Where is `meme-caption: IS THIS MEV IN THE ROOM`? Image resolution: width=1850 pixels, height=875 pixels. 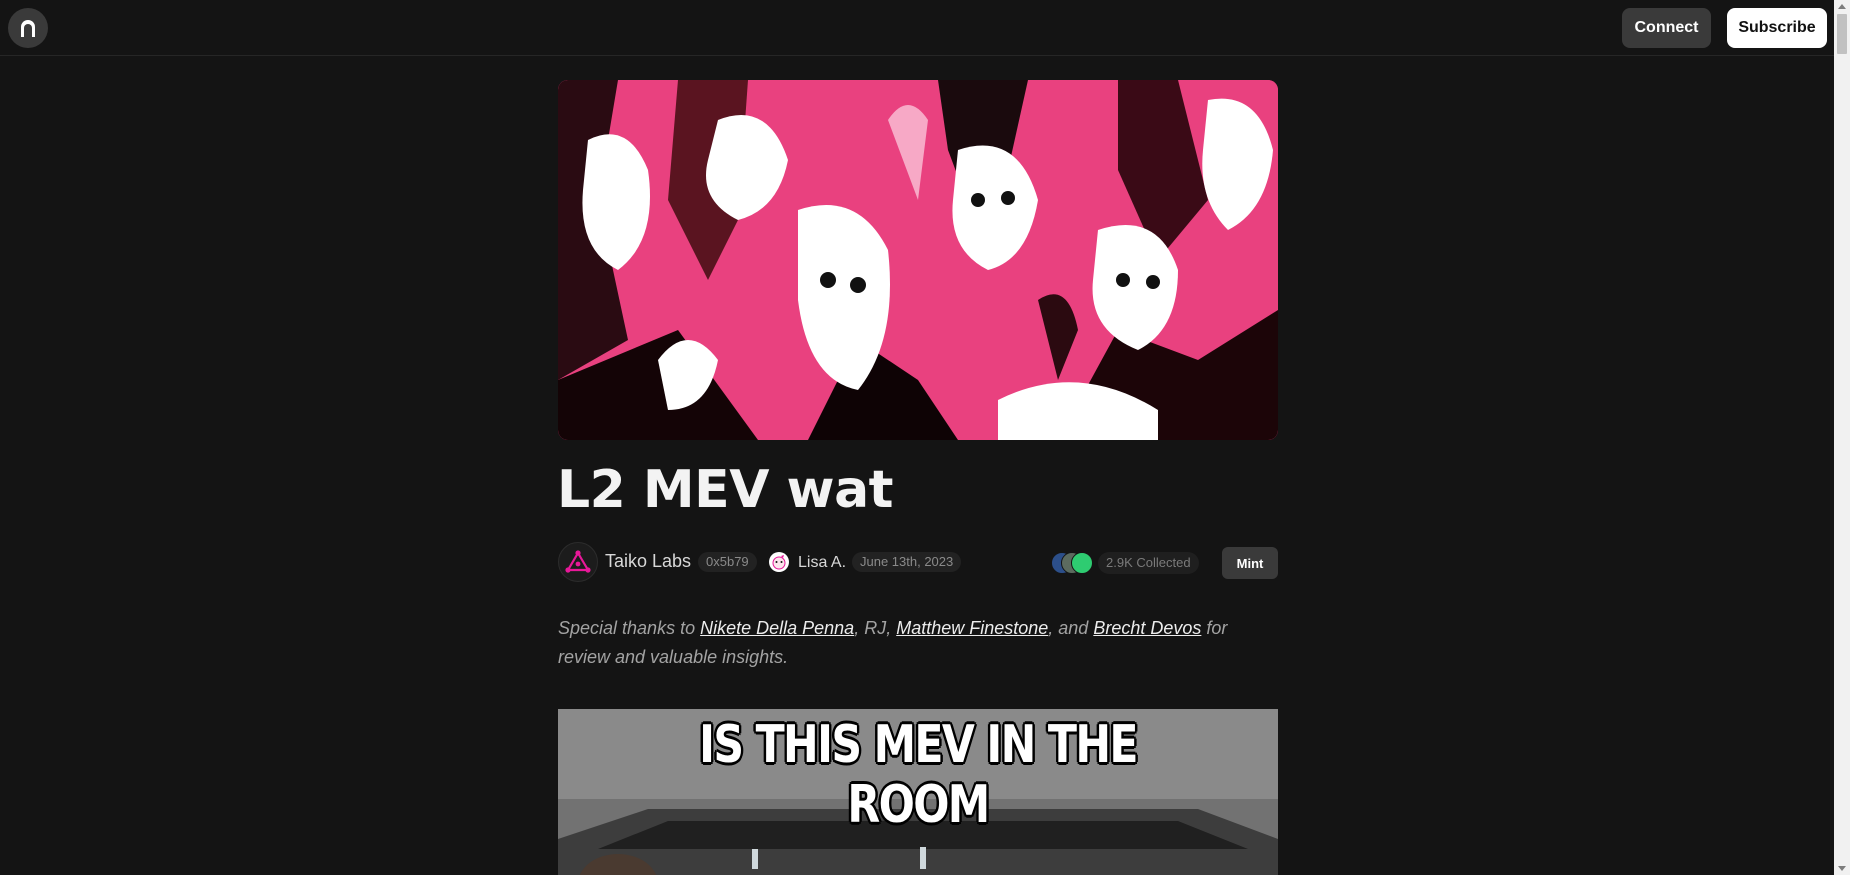 meme-caption: IS THIS MEV IN THE ROOM is located at coordinates (918, 775).